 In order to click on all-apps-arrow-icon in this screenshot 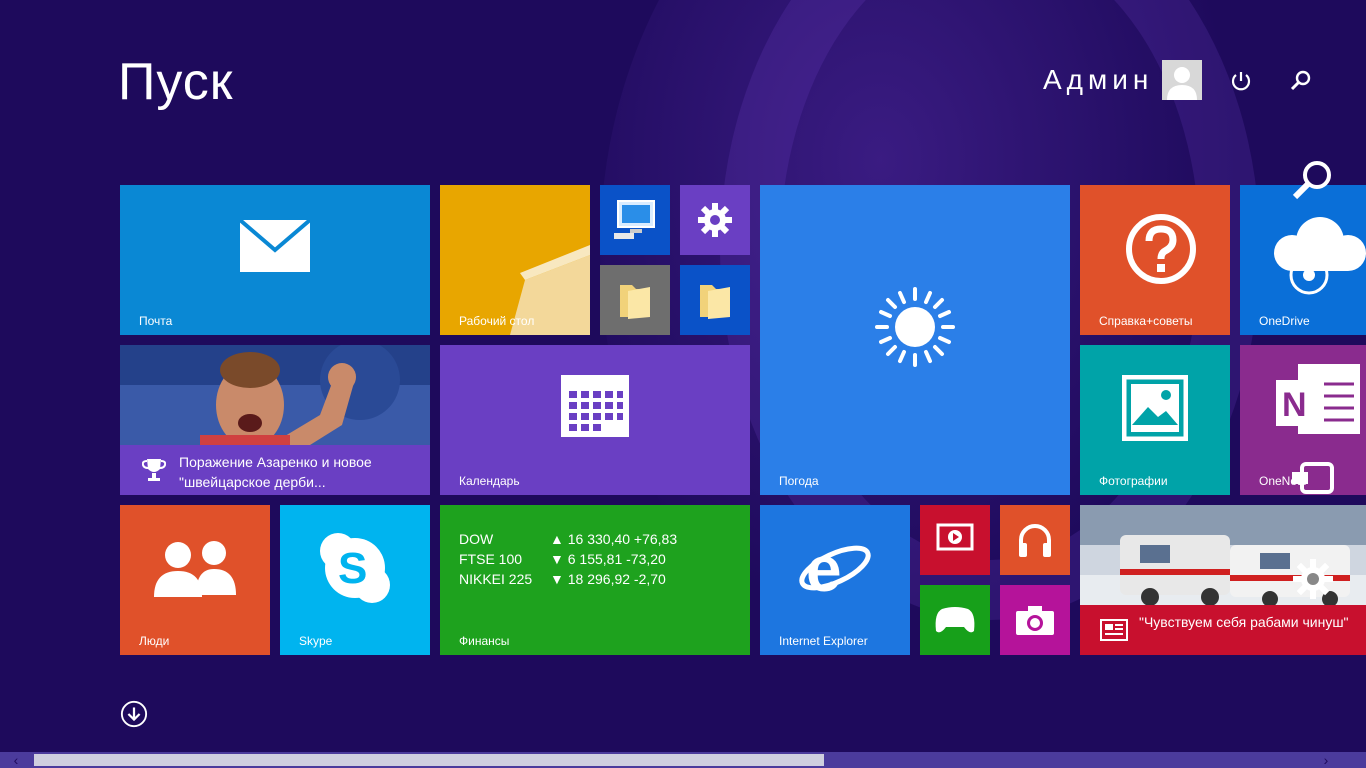, I will do `click(134, 714)`.